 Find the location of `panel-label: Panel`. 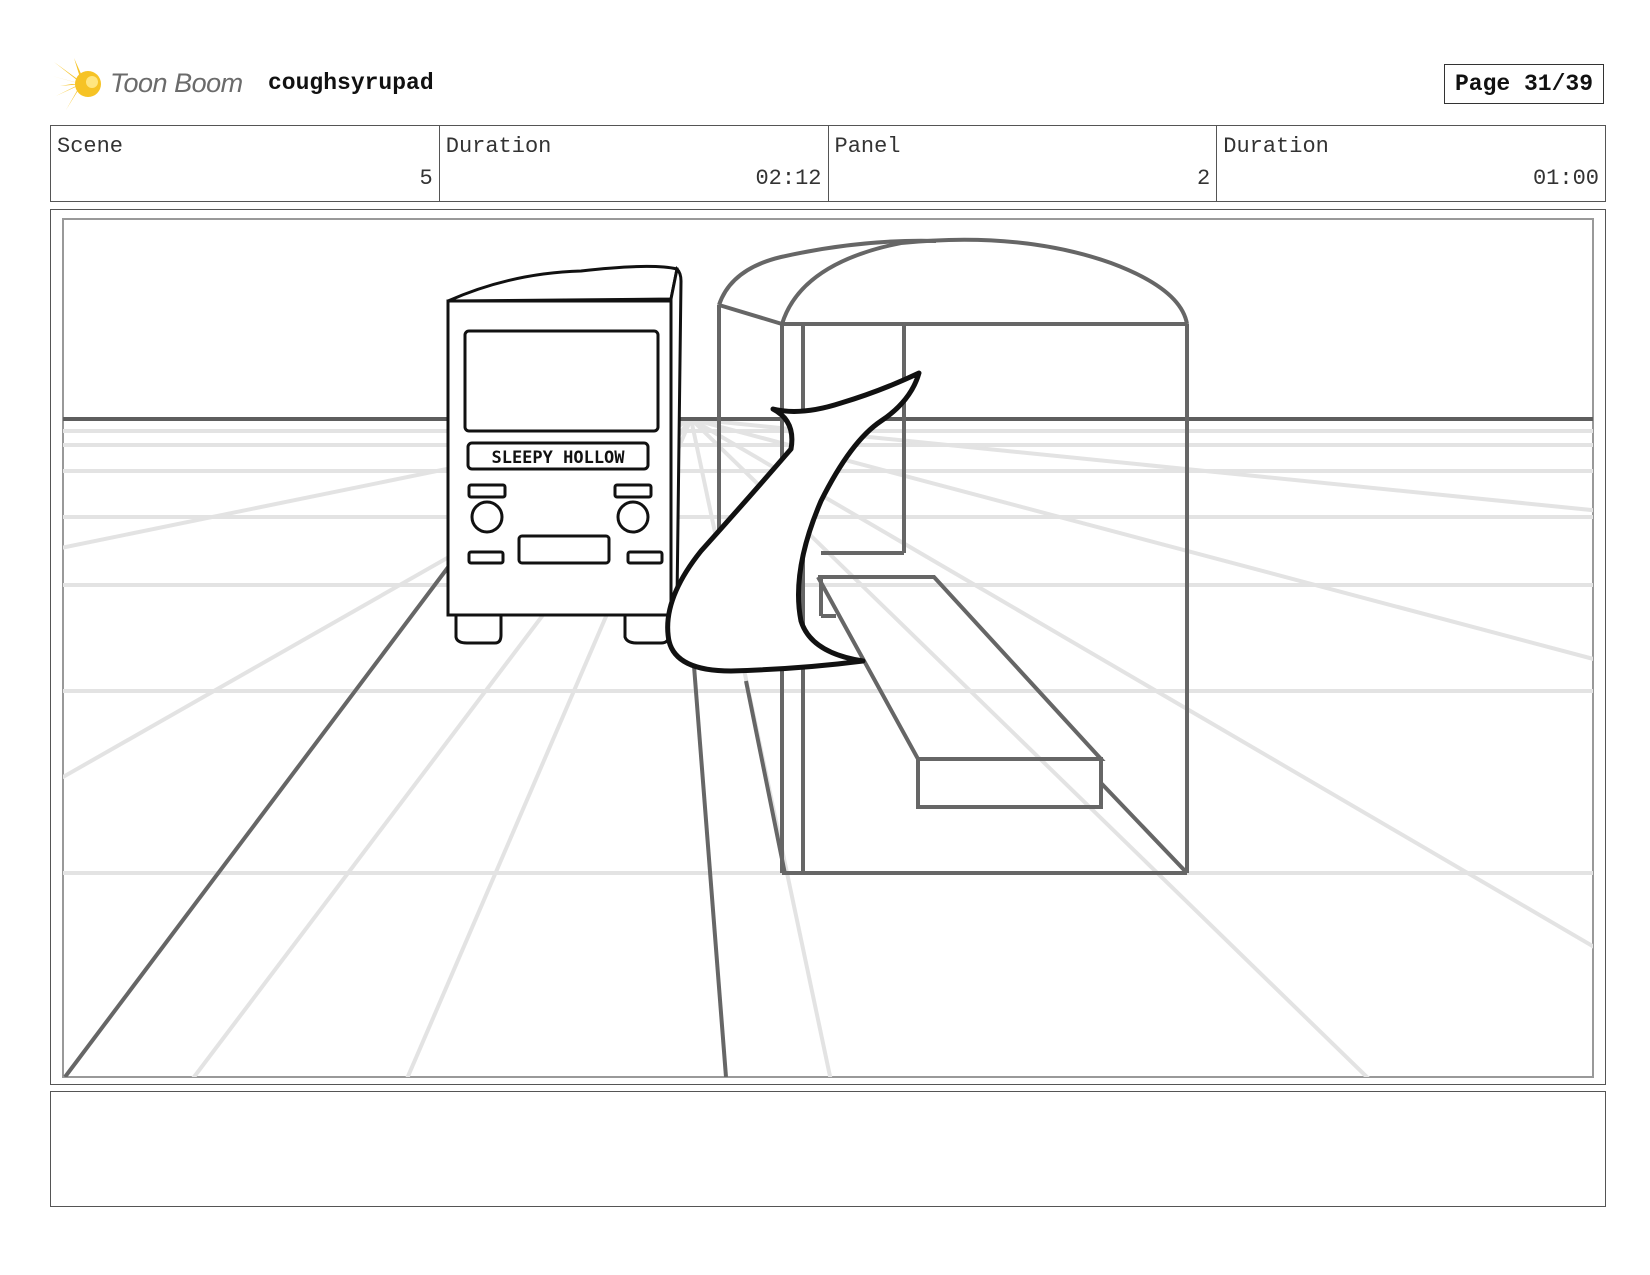

panel-label: Panel is located at coordinates (867, 146).